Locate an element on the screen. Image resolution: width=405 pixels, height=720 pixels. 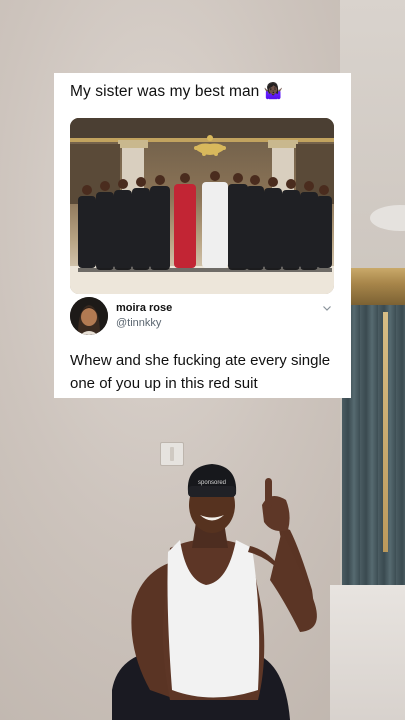
tweet-author: moira rose @tinnkky is located at coordinates (203, 317).